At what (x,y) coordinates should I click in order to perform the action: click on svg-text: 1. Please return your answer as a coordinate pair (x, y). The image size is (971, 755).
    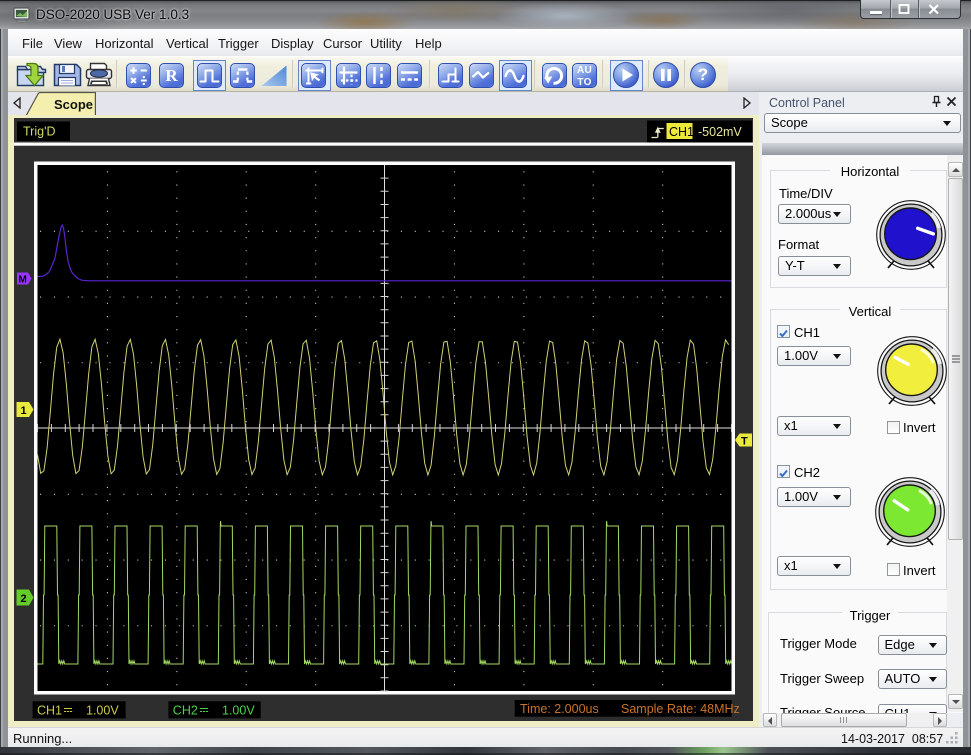
    Looking at the image, I should click on (24, 411).